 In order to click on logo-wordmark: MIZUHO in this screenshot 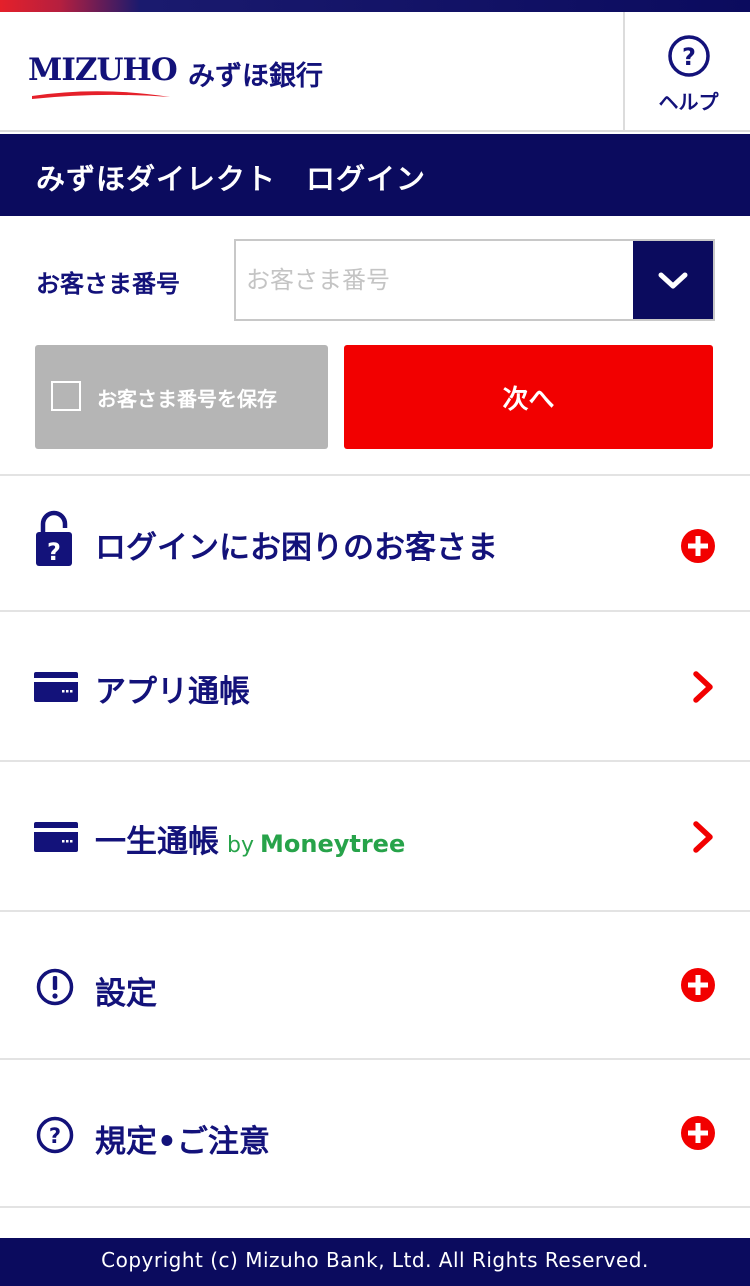, I will do `click(103, 70)`.